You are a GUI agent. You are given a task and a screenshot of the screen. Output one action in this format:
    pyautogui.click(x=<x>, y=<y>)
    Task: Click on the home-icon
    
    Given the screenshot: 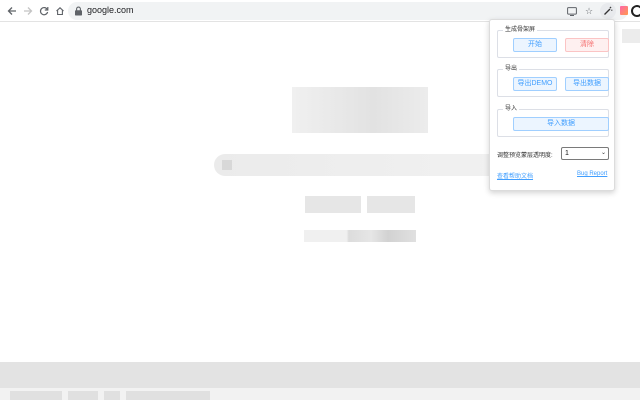 What is the action you would take?
    pyautogui.click(x=60, y=11)
    